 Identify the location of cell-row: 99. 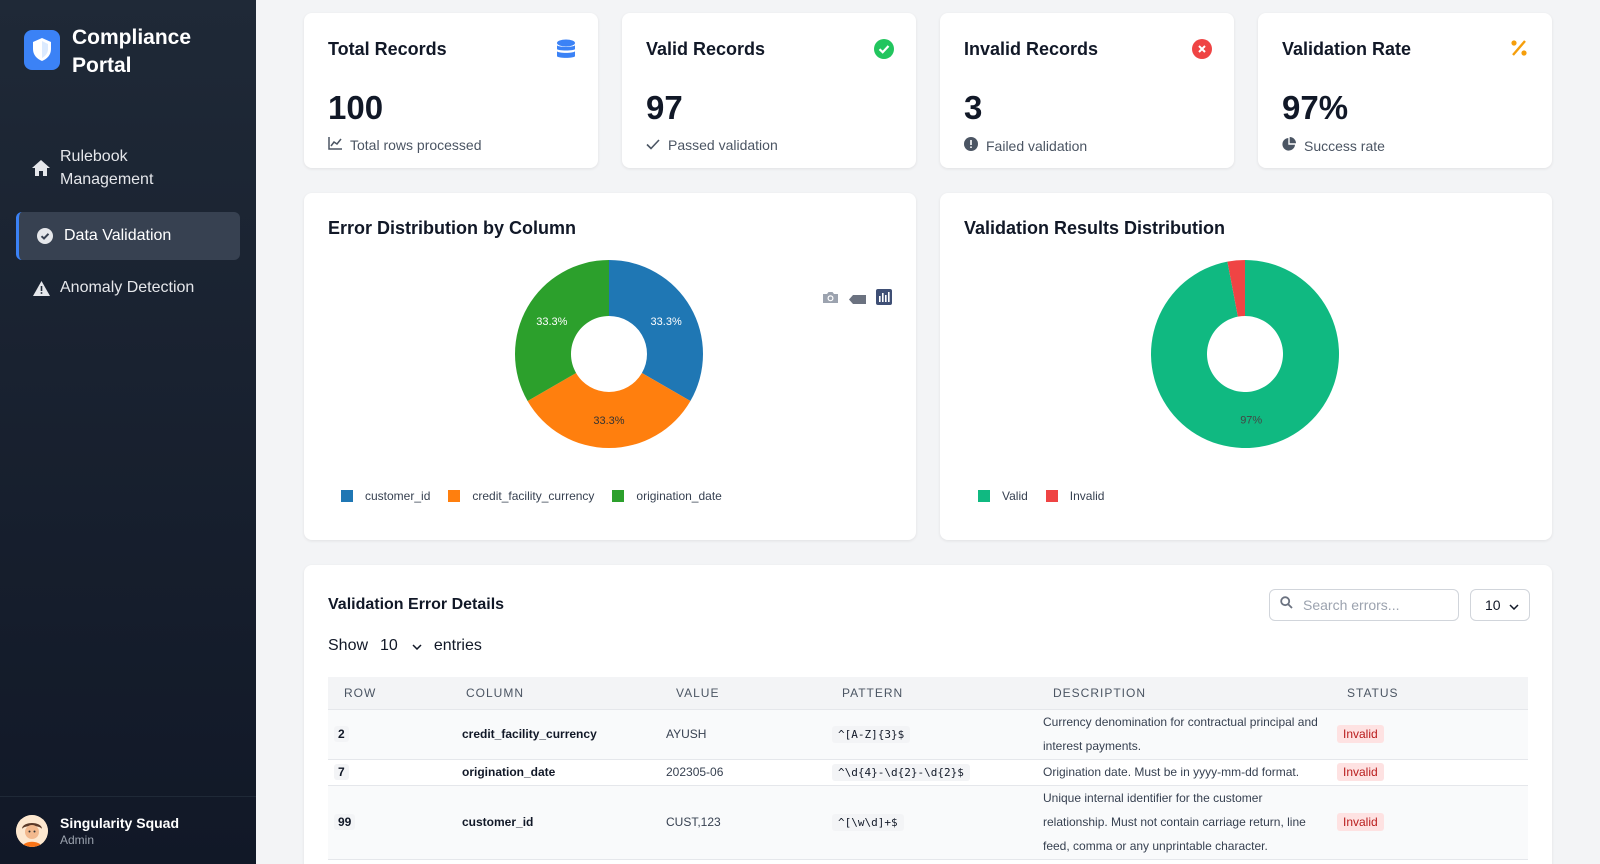
(389, 822).